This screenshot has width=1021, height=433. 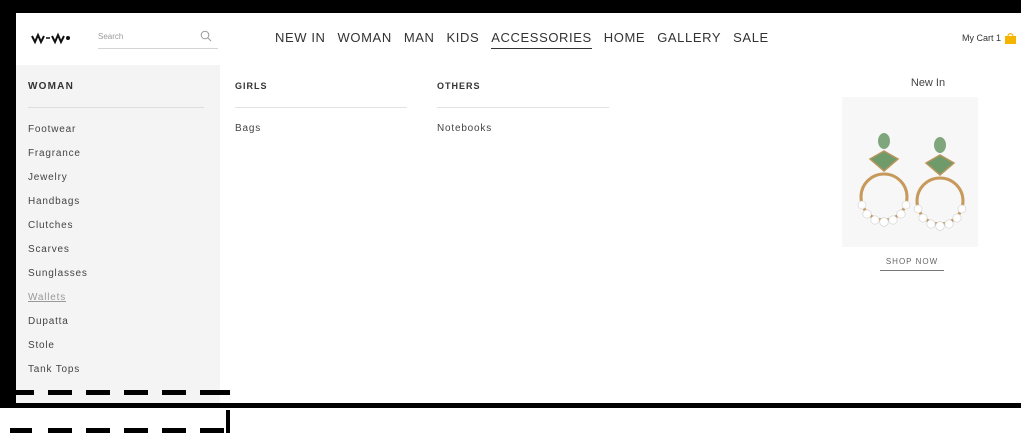 I want to click on sidebar-item-dupatta: Dupatta, so click(x=58, y=328).